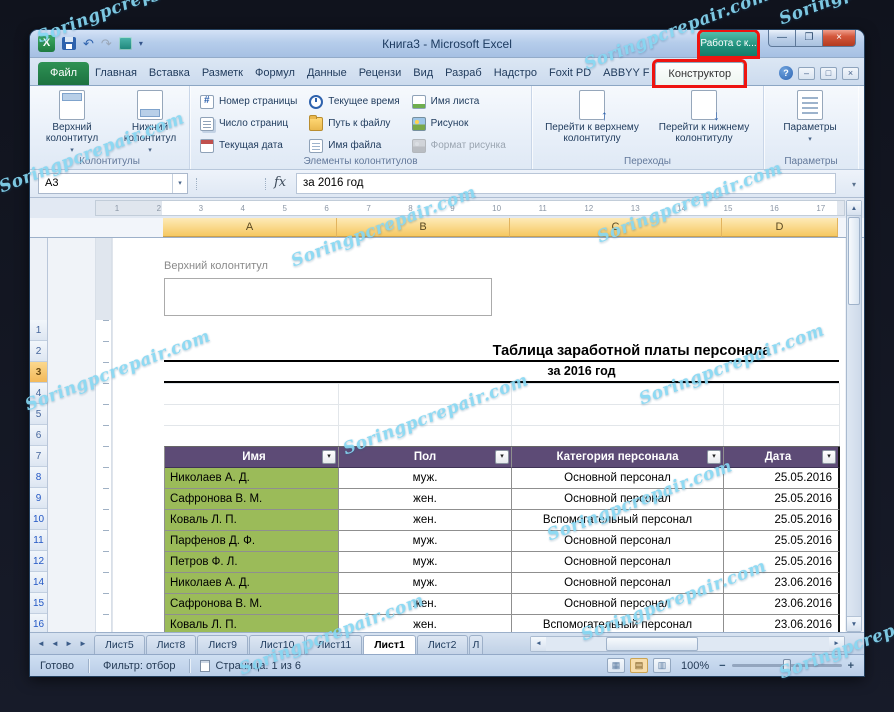 Image resolution: width=894 pixels, height=712 pixels. What do you see at coordinates (328, 297) in the screenshot?
I see `header-edit-box` at bounding box center [328, 297].